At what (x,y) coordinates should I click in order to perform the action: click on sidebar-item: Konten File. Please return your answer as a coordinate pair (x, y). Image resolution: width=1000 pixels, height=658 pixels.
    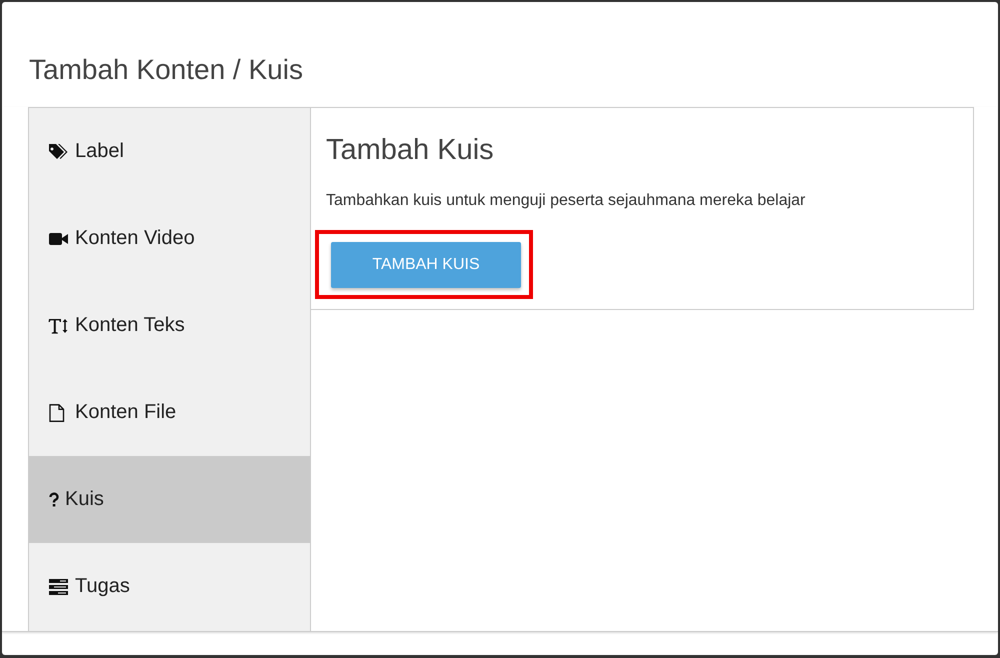
    Looking at the image, I should click on (169, 412).